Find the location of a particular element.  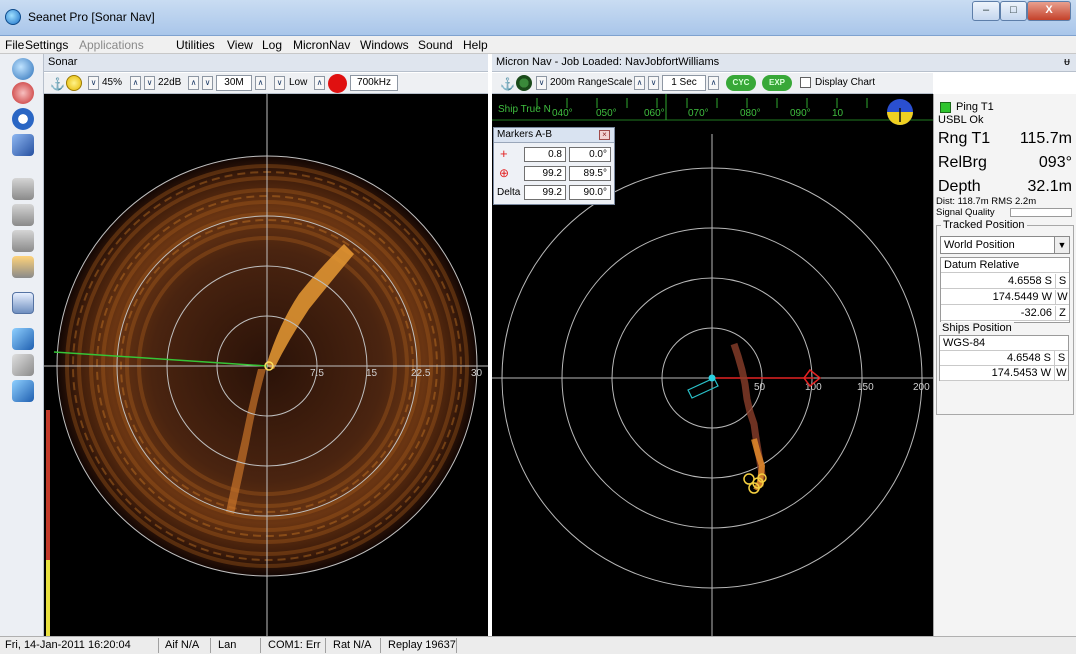

pin-icon: ᵾ is located at coordinates (1067, 62).